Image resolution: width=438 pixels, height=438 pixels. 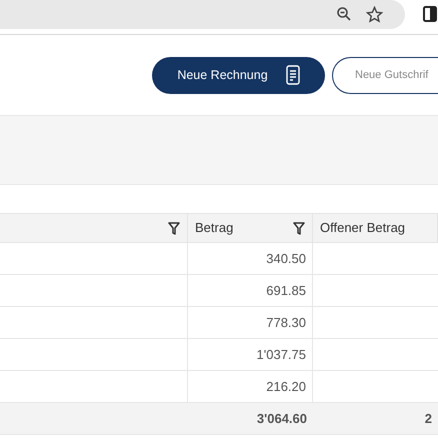 I want to click on sidebar-icon, so click(x=430, y=14).